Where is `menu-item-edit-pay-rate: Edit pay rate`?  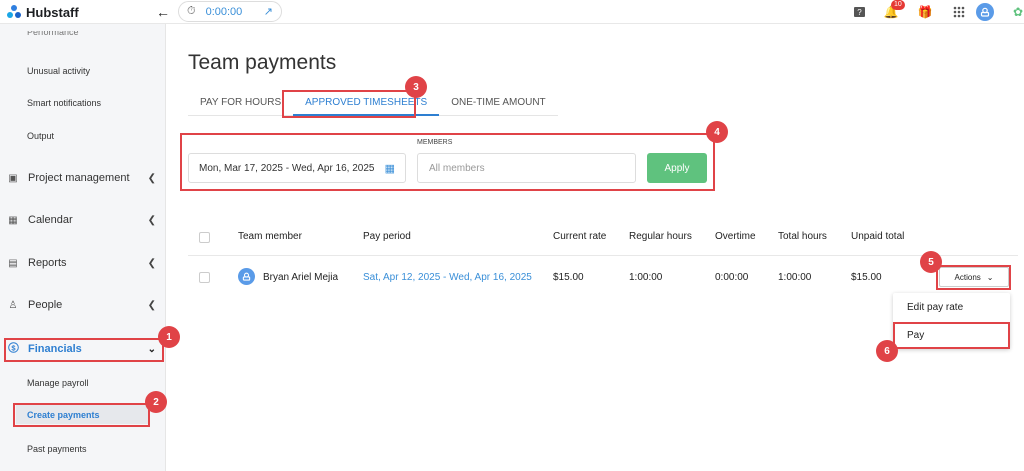
menu-item-edit-pay-rate: Edit pay rate is located at coordinates (951, 307).